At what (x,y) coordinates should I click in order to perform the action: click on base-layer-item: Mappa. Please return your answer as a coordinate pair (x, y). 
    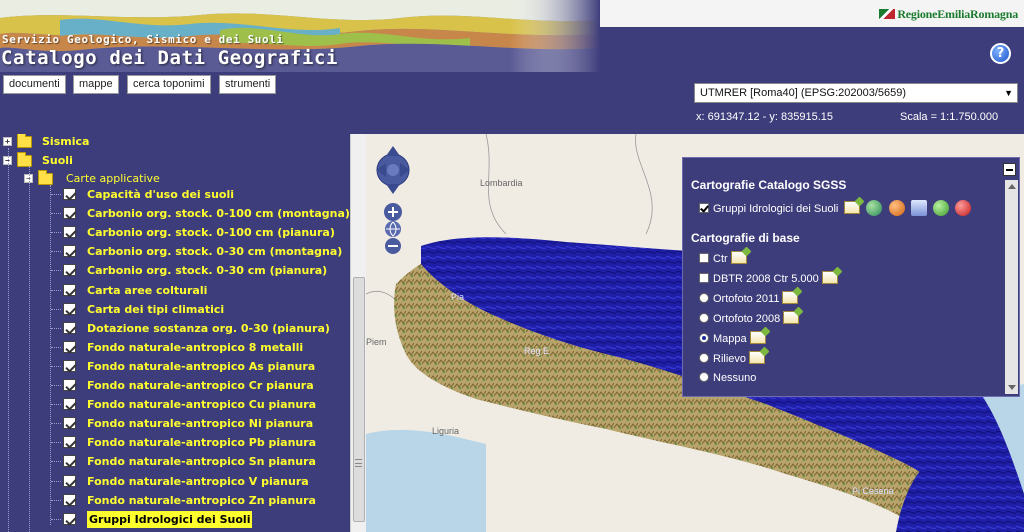
    Looking at the image, I should click on (732, 338).